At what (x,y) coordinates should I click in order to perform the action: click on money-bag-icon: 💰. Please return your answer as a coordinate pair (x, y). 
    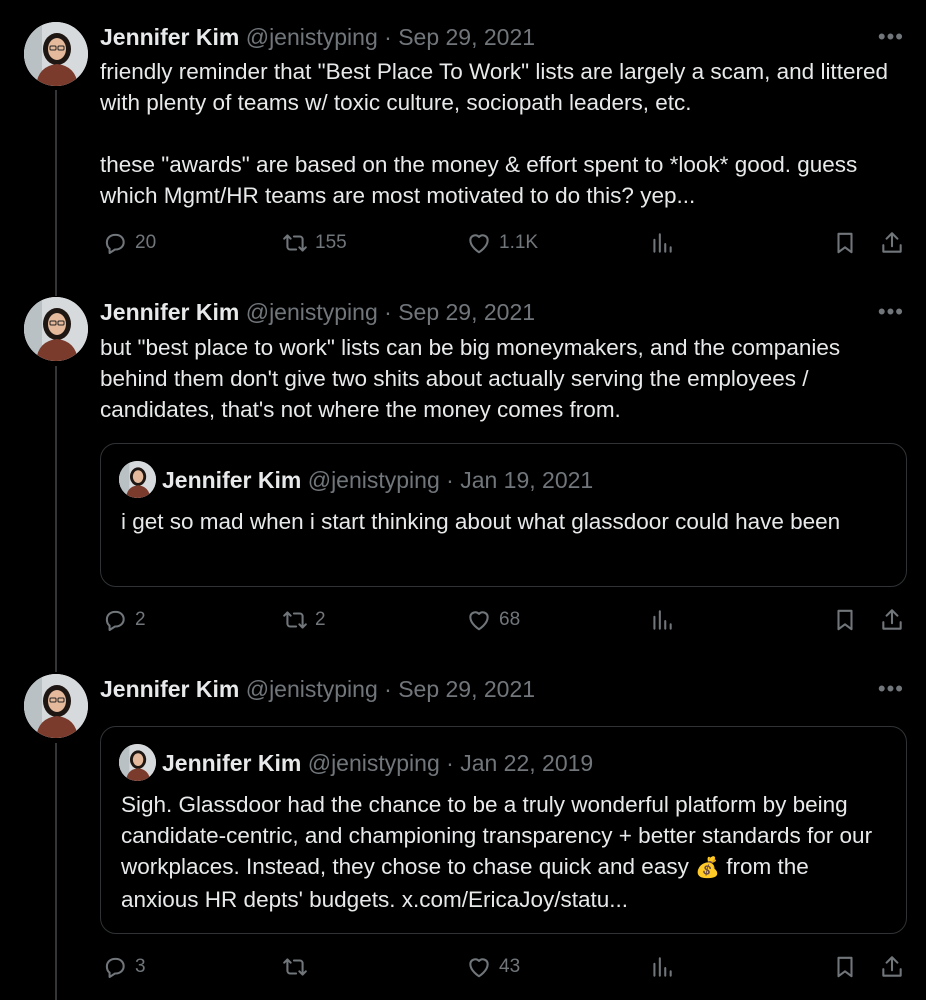
    Looking at the image, I should click on (707, 868).